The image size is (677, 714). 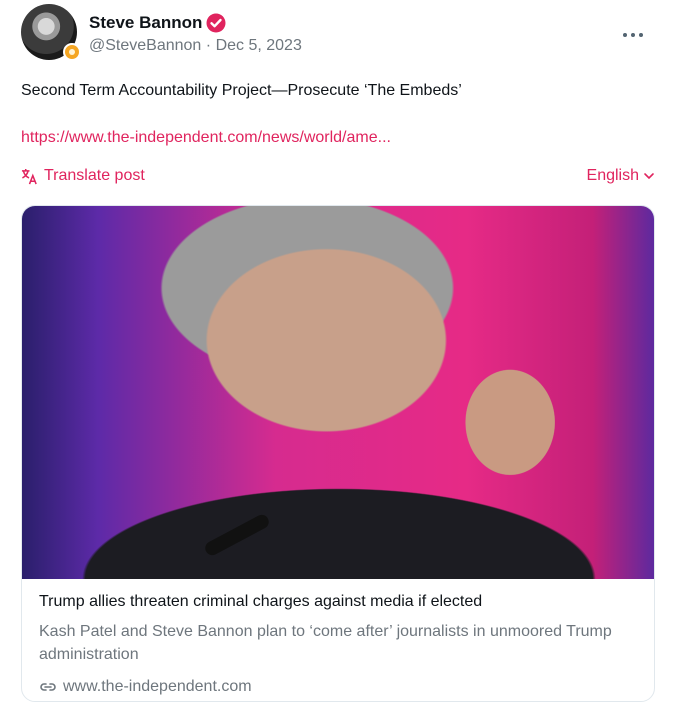 I want to click on microphone-shape, so click(x=237, y=535).